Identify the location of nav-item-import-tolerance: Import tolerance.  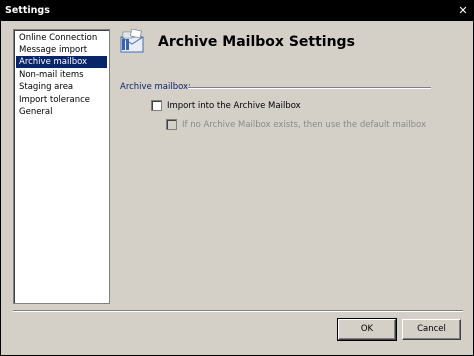
(61, 100).